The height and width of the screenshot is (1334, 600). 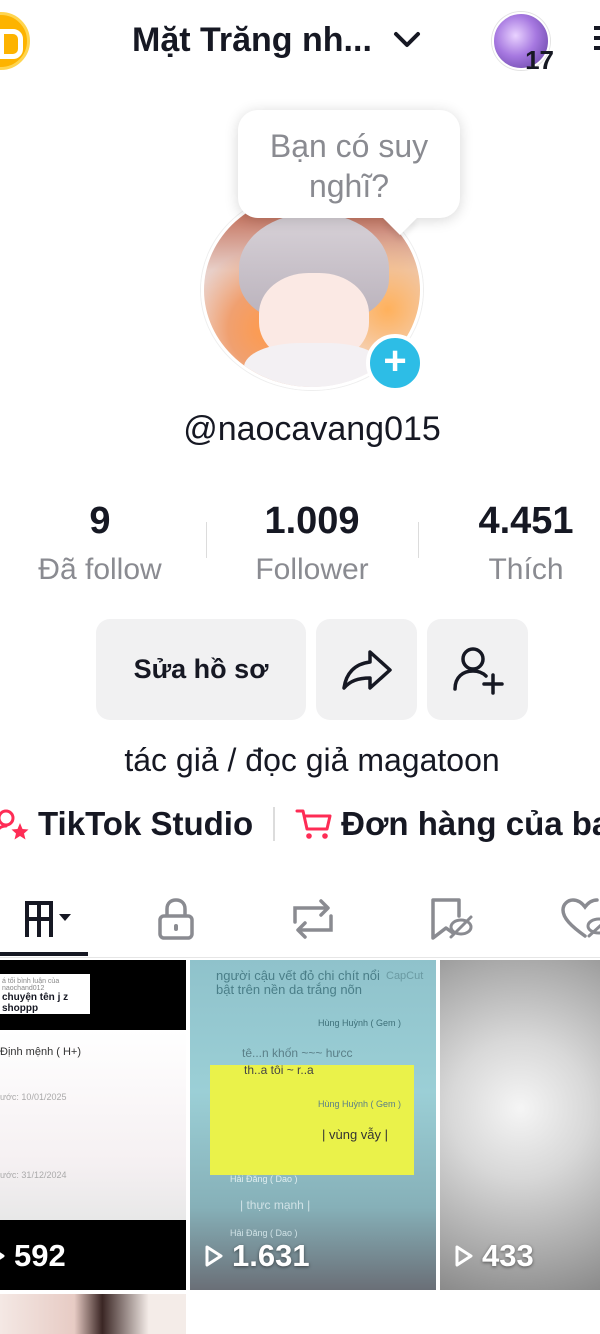 I want to click on video-caption-line: th..a tôi ~ r..a, so click(x=279, y=1070).